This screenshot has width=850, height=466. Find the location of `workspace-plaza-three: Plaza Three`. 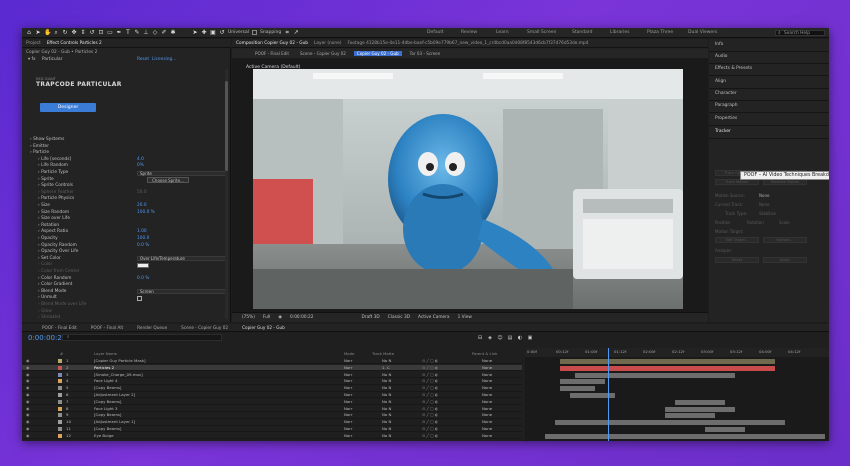

workspace-plaza-three: Plaza Three is located at coordinates (660, 33).